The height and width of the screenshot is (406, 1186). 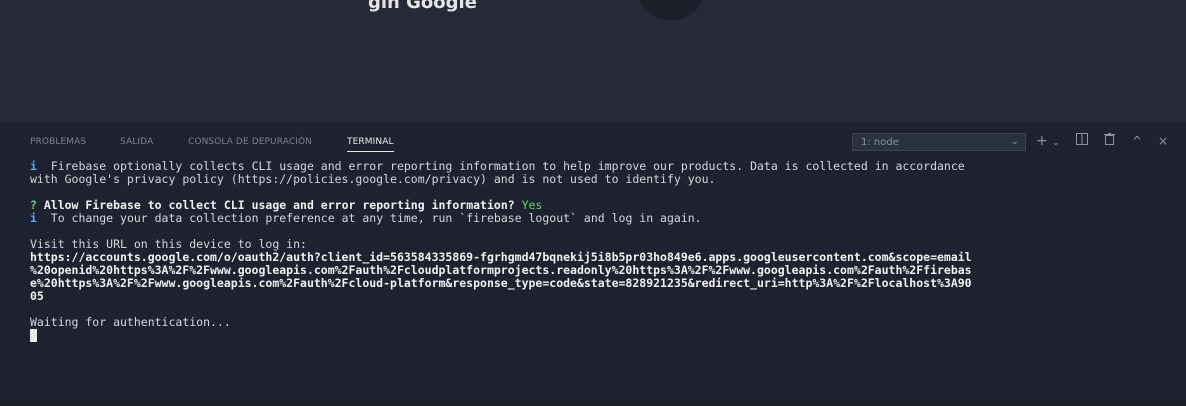 I want to click on terminal-selector-value: 1: node, so click(x=880, y=142).